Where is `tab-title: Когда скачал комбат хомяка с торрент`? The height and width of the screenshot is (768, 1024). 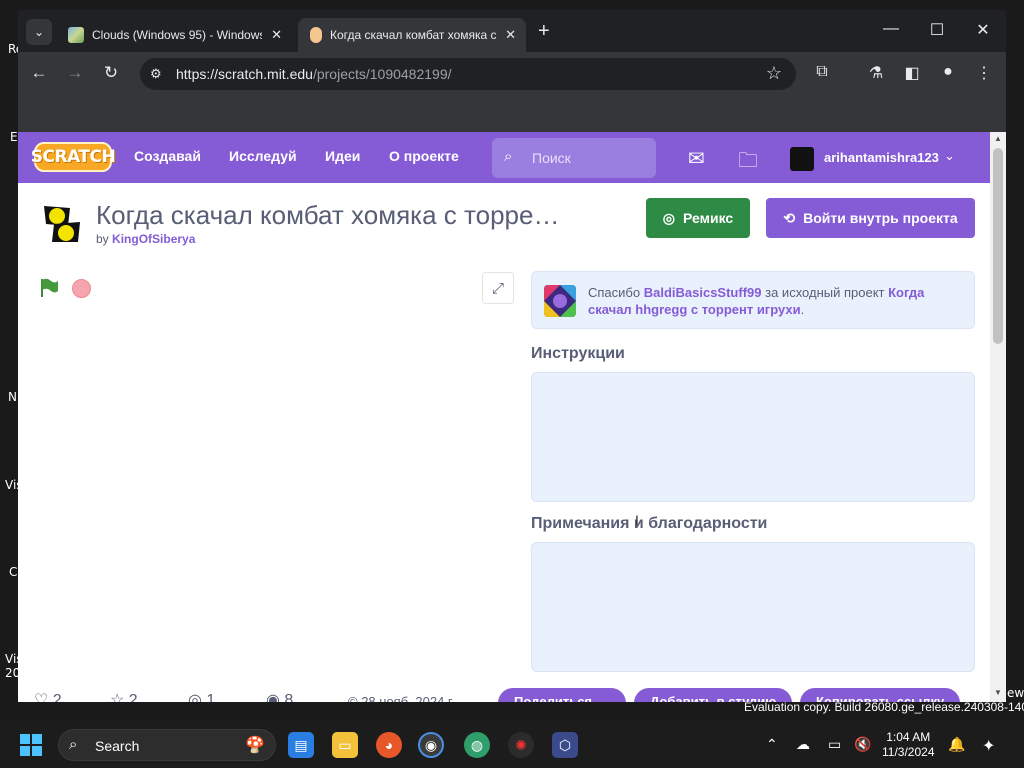
tab-title: Когда скачал комбат хомяка с торрент is located at coordinates (415, 35).